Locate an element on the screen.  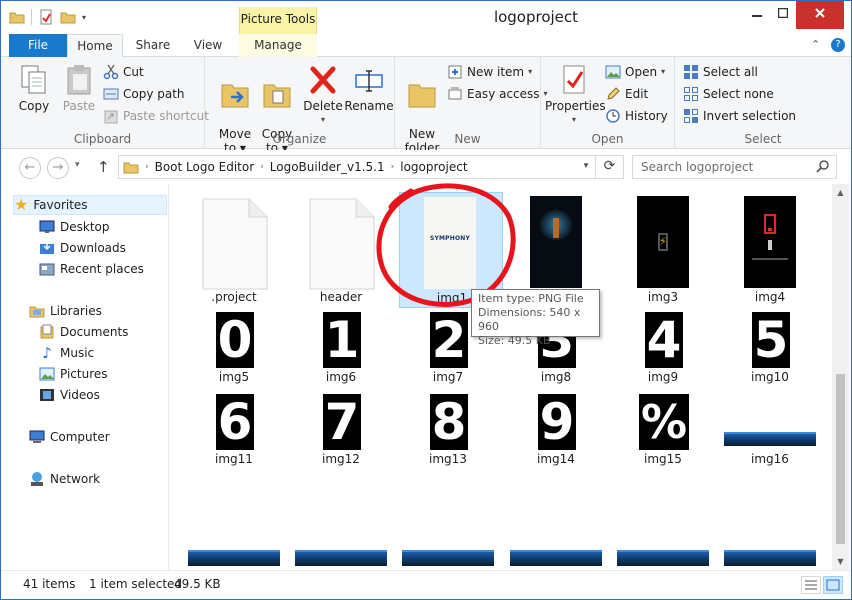
close-button is located at coordinates (820, 15).